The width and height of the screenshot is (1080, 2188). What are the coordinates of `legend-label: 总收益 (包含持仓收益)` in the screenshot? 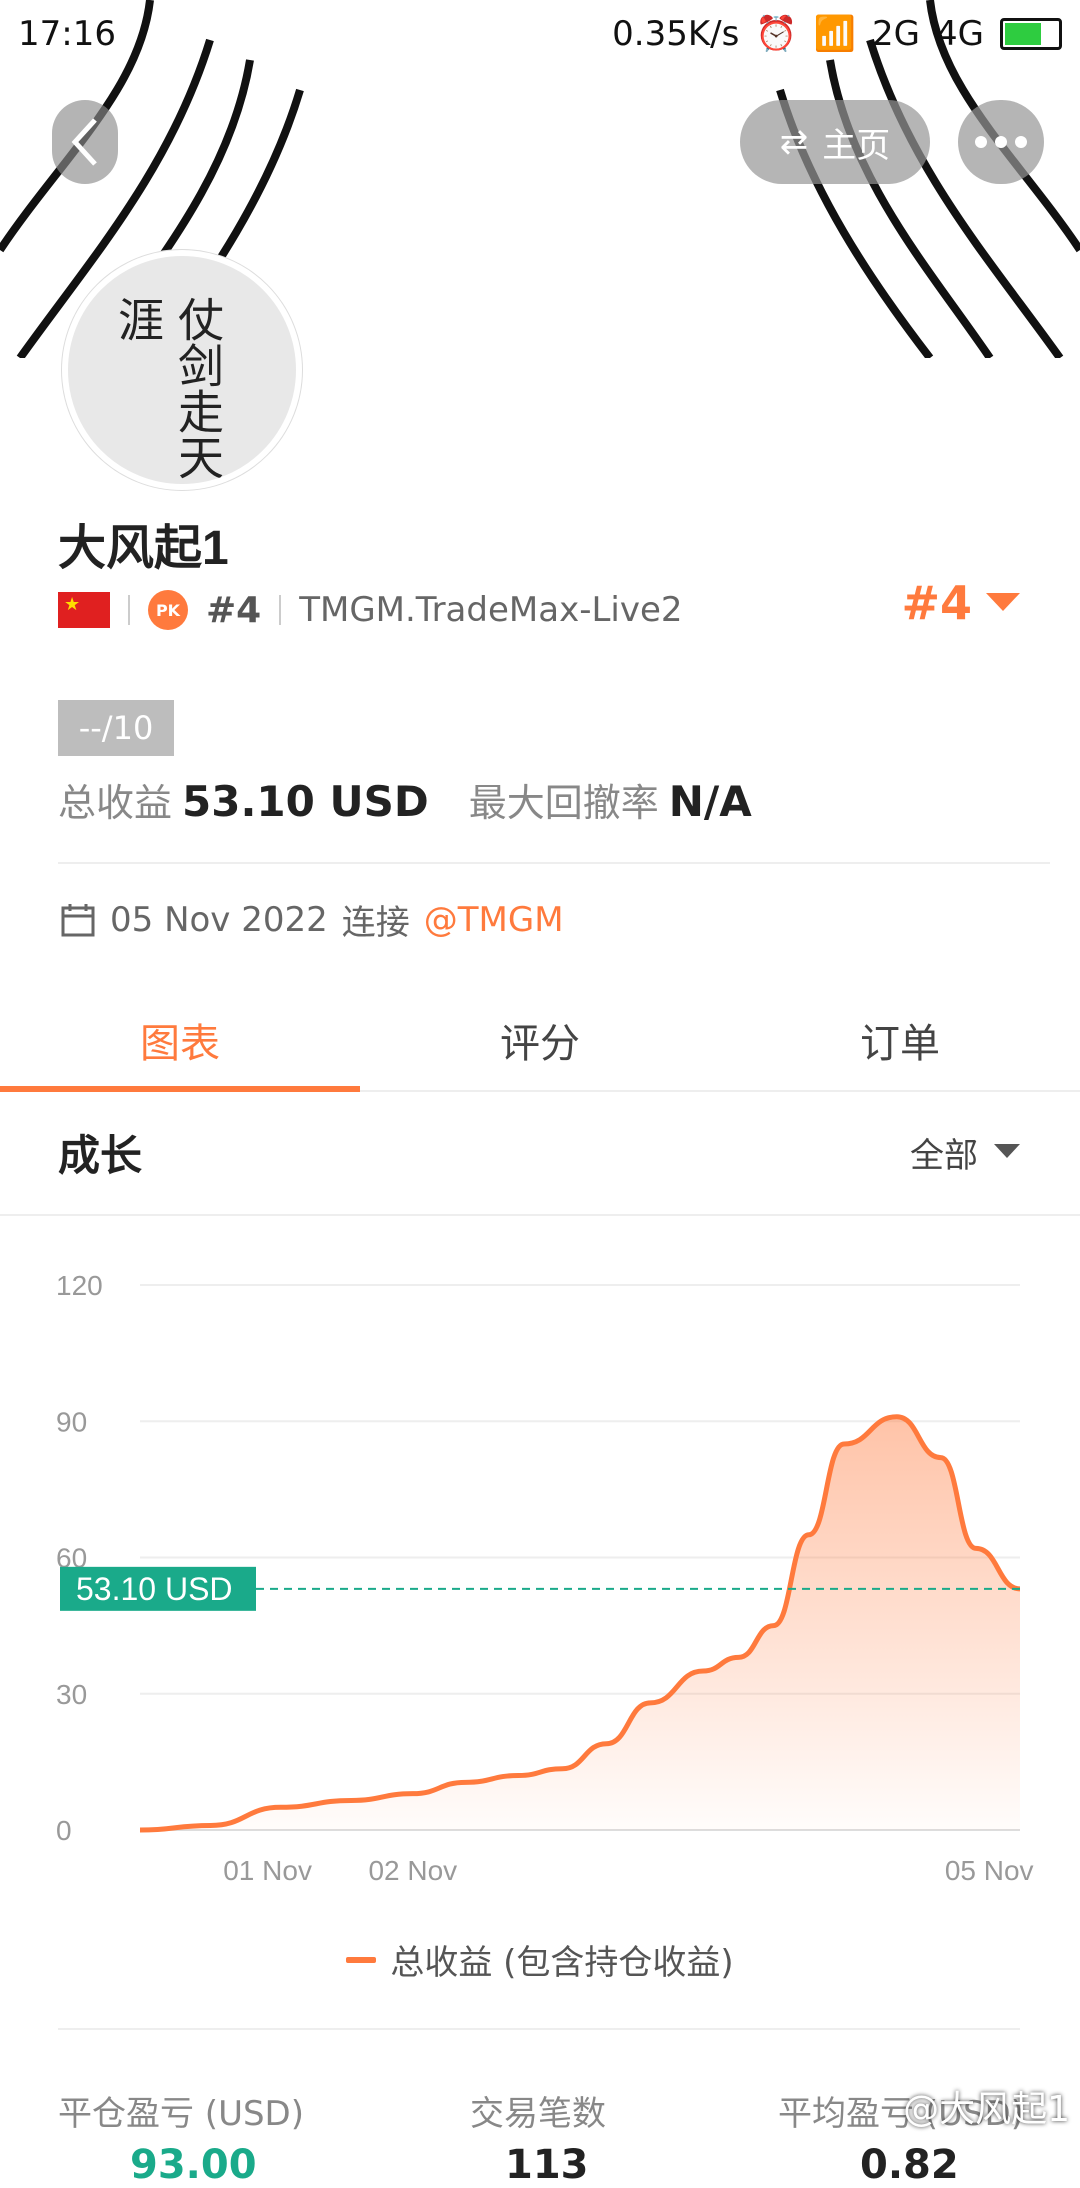 It's located at (562, 1963).